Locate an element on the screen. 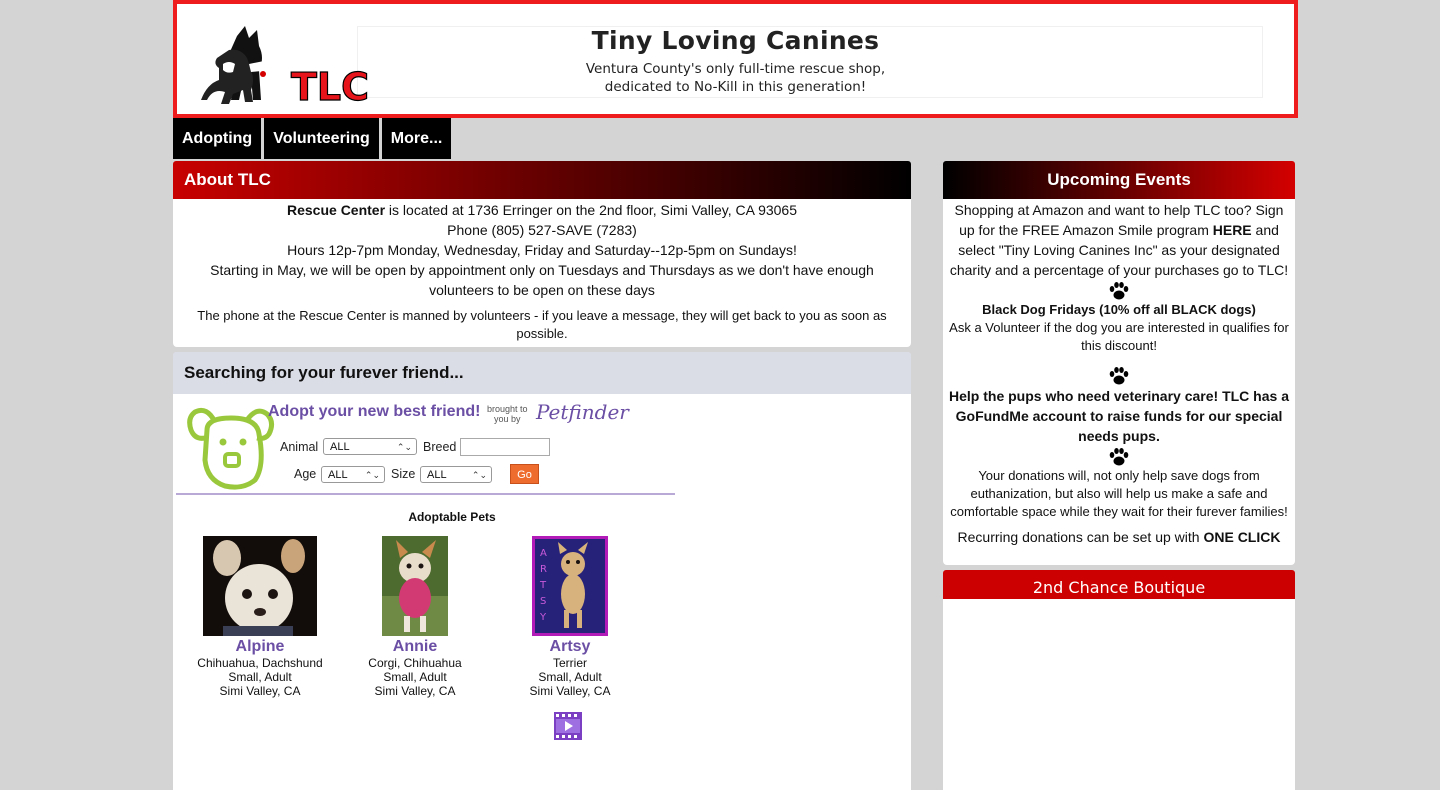 The image size is (1440, 790). petfinder-dog-icon is located at coordinates (231, 448).